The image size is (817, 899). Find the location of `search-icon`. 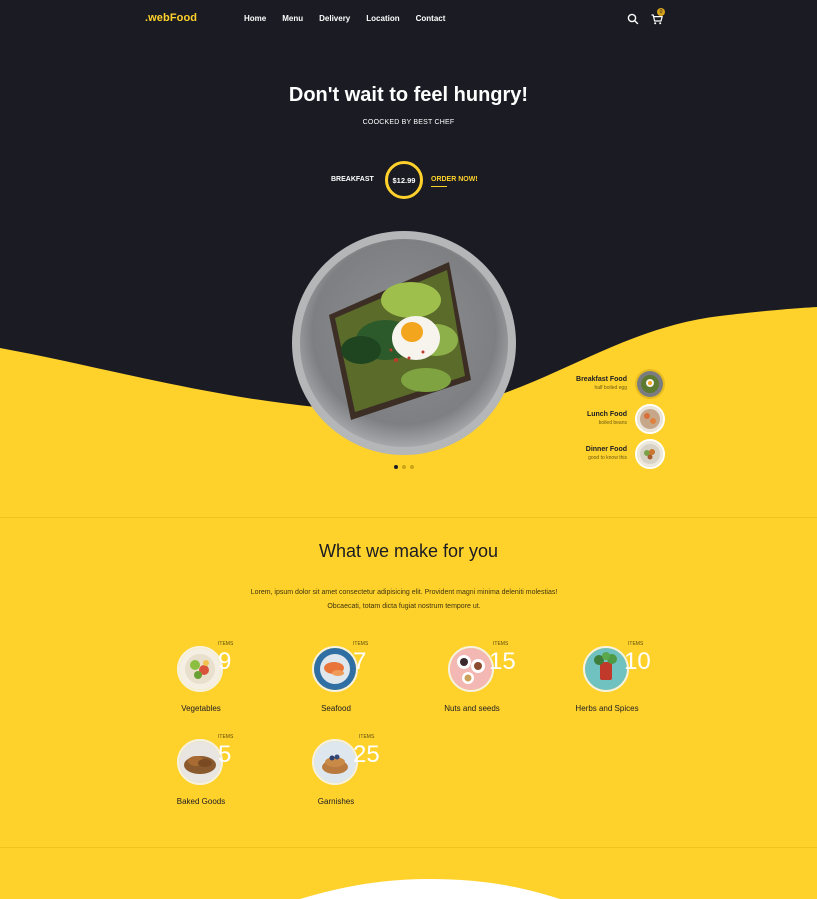

search-icon is located at coordinates (633, 19).